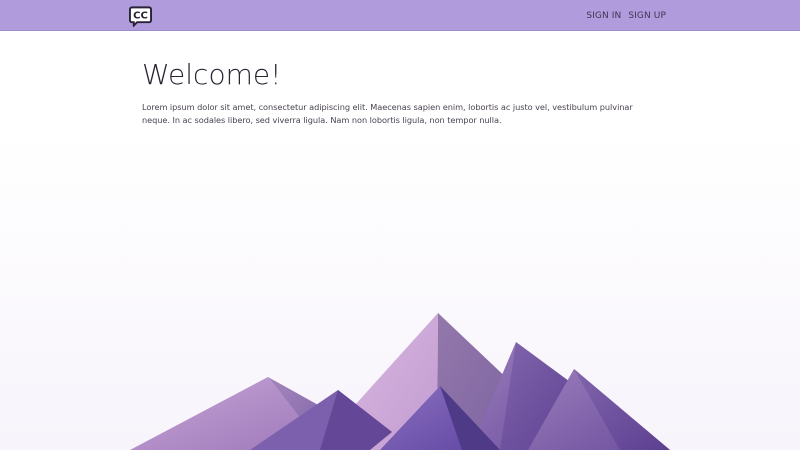 This screenshot has width=800, height=450. I want to click on sign-in-link: SIGN IN, so click(603, 16).